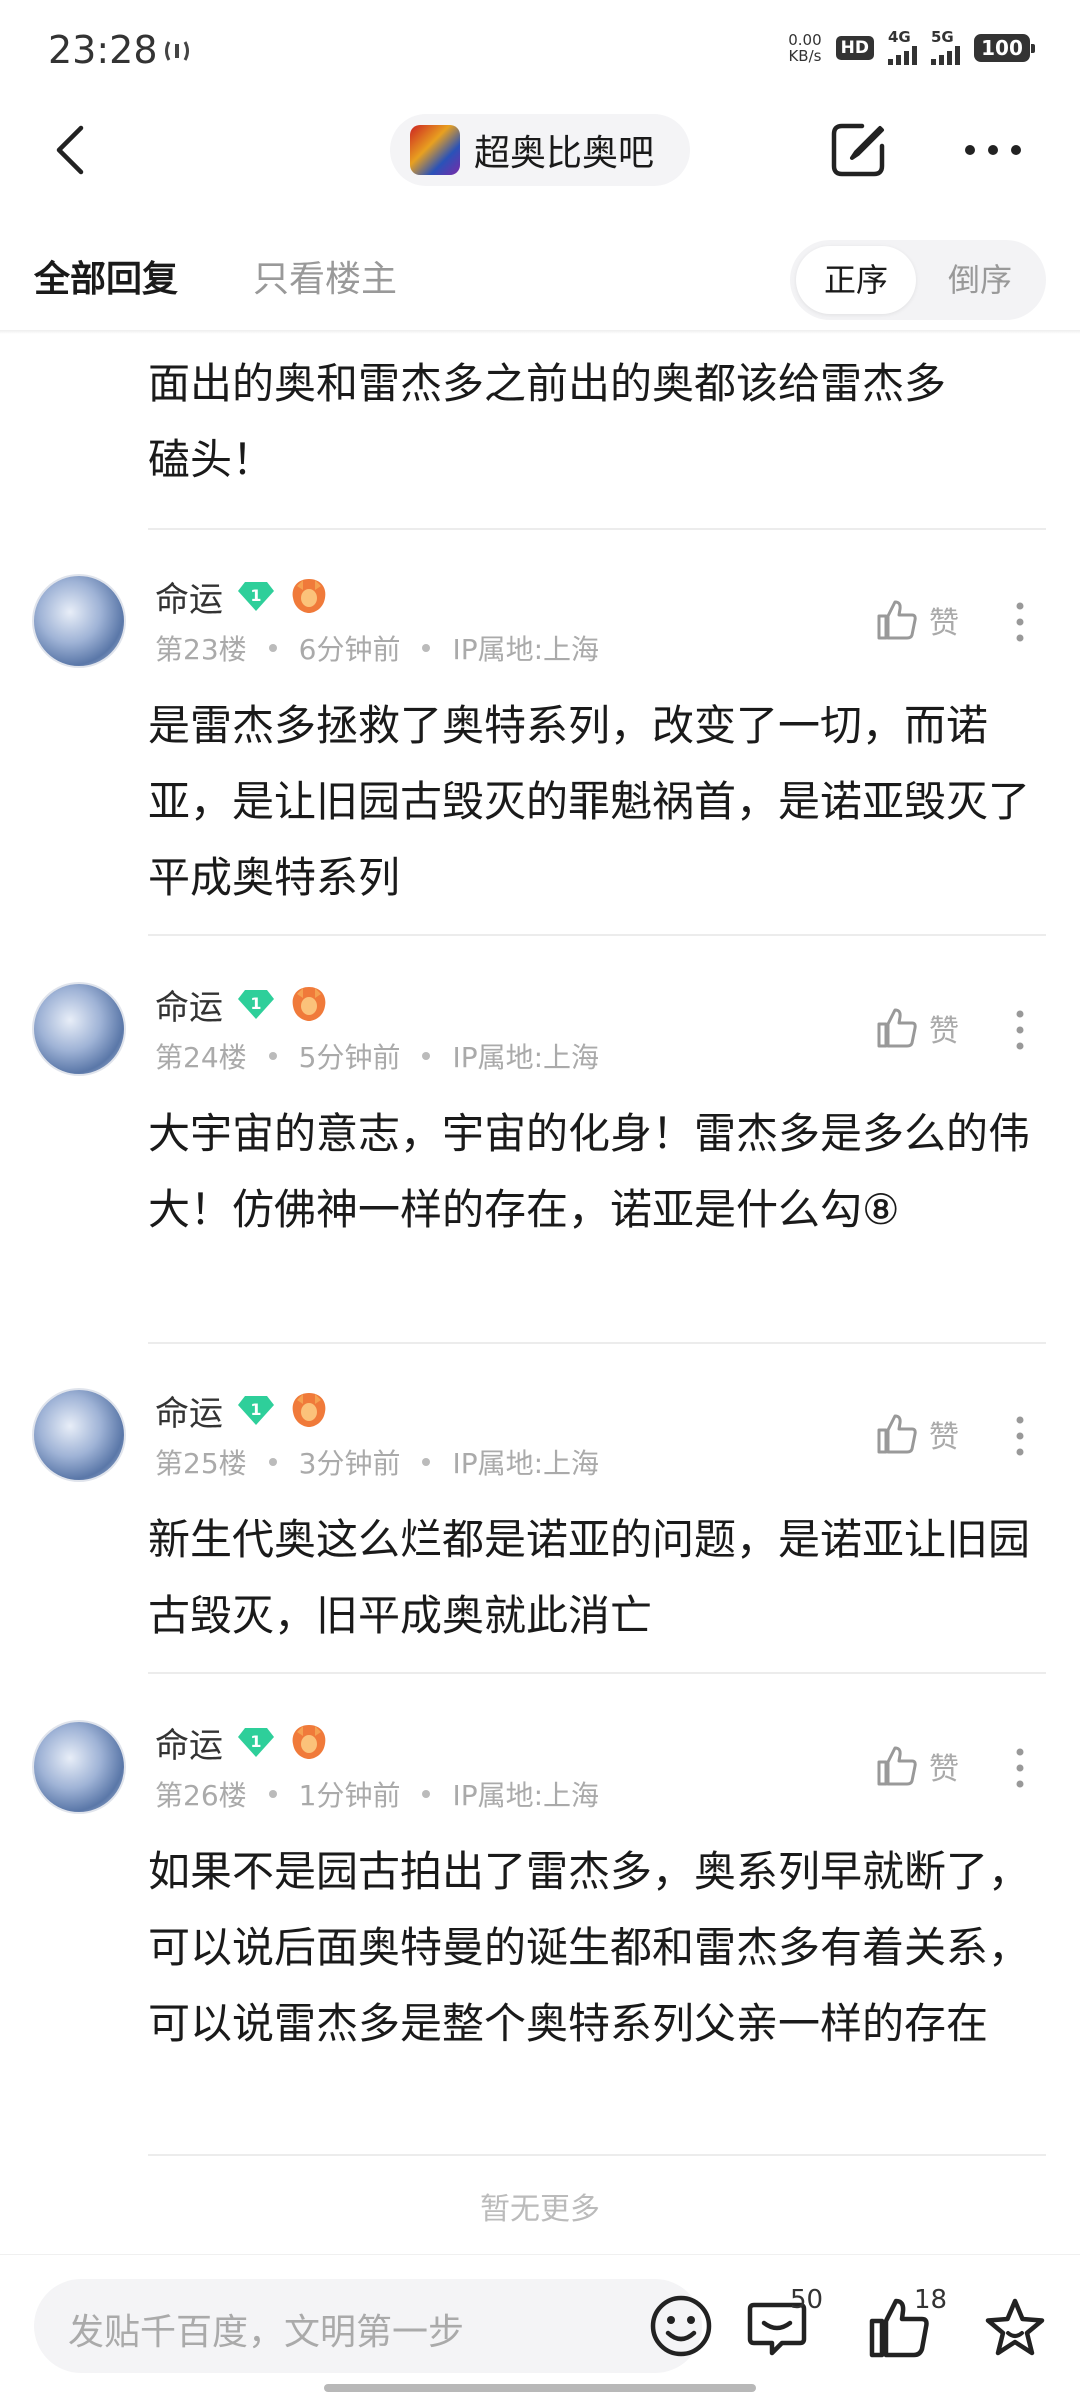 This screenshot has height=2400, width=1080. Describe the element at coordinates (858, 150) in the screenshot. I see `edit-button` at that location.